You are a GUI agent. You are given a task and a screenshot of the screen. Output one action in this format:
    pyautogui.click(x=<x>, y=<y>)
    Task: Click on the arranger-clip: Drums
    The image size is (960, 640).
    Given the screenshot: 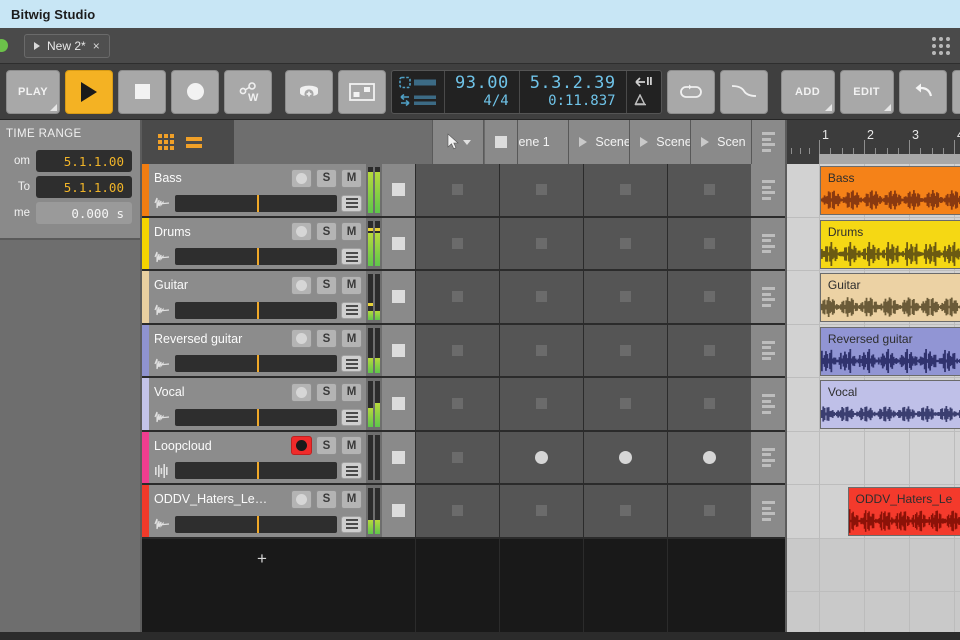 What is the action you would take?
    pyautogui.click(x=889, y=244)
    